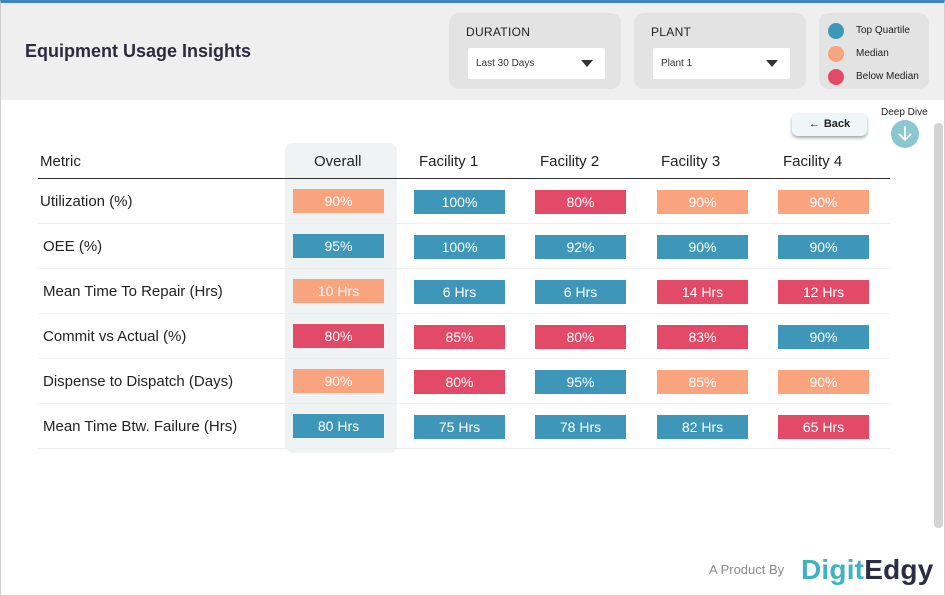 The height and width of the screenshot is (596, 945). I want to click on metric-label: Mean Time To Repair (Hrs), so click(133, 291).